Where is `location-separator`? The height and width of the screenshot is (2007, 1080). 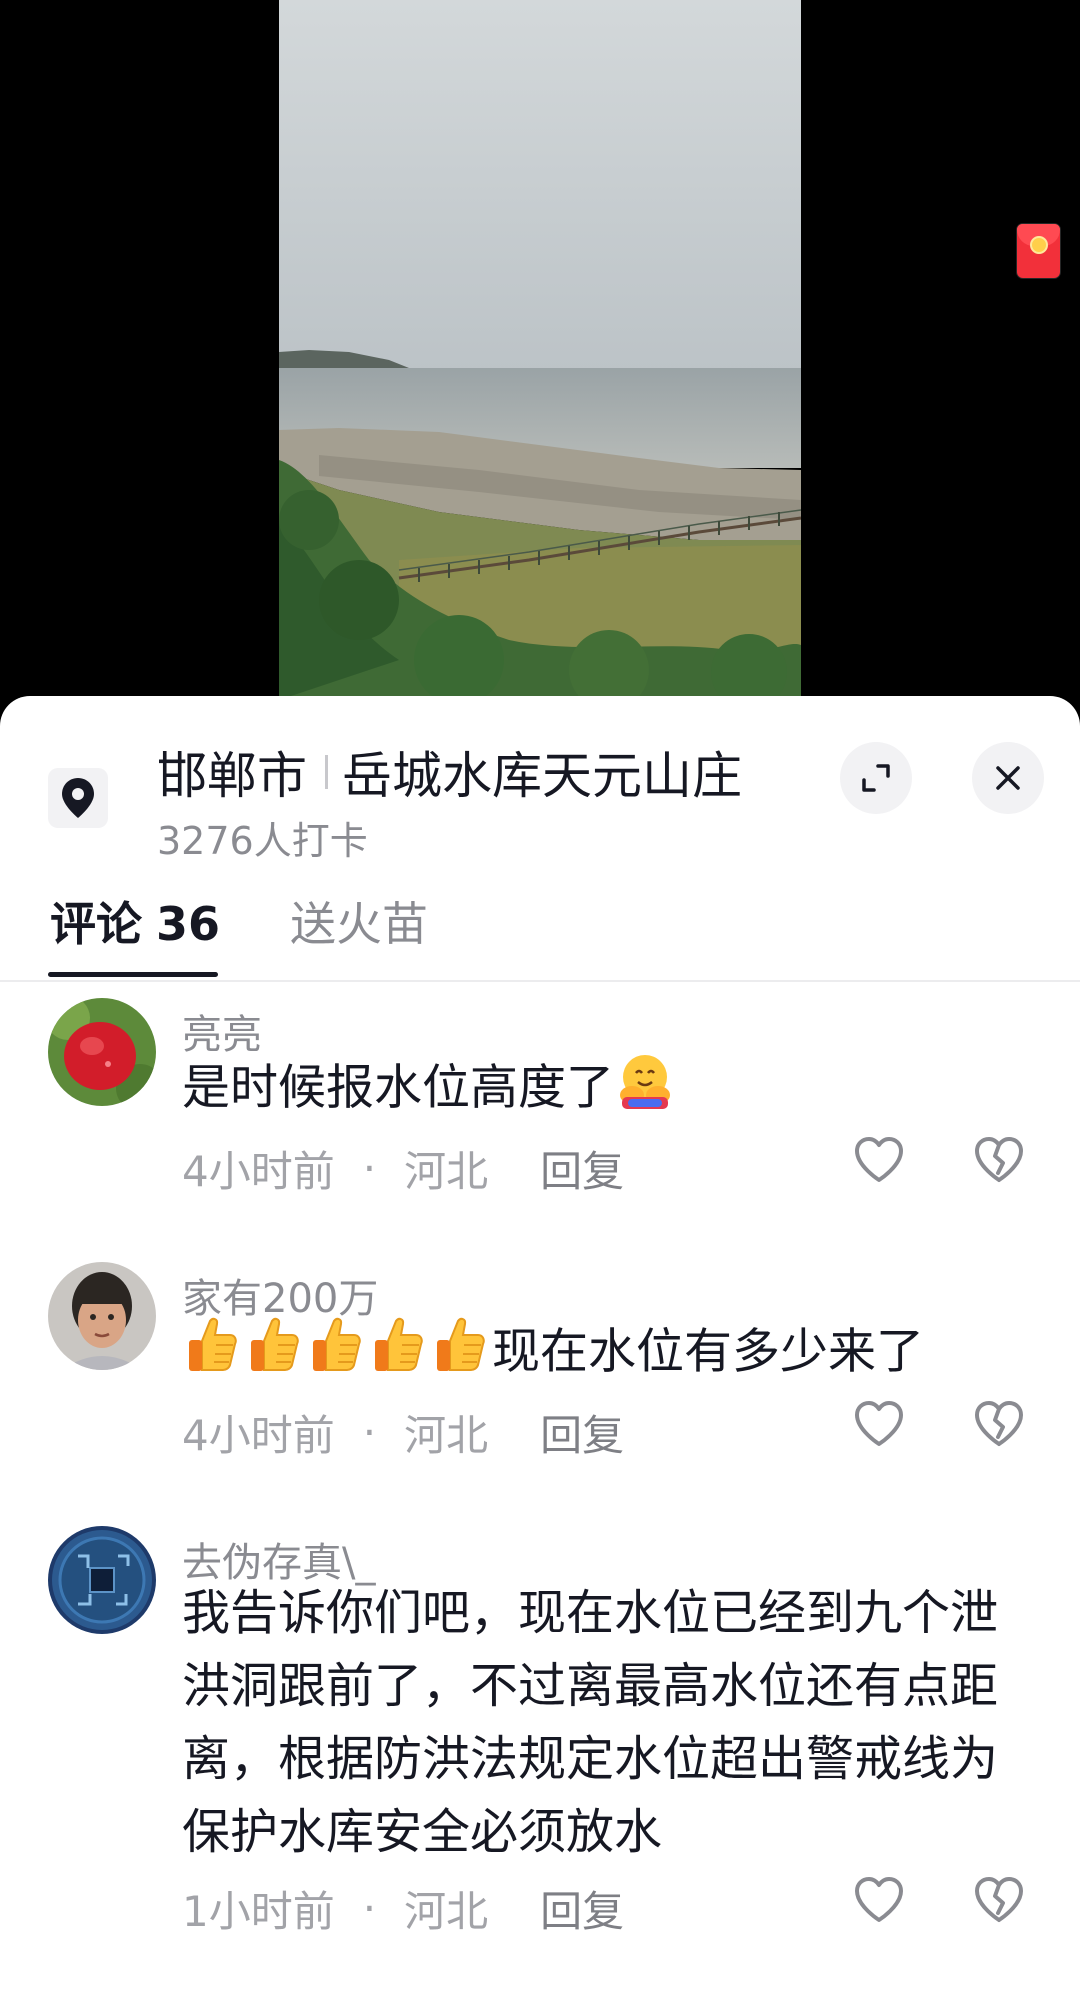
location-separator is located at coordinates (326, 772).